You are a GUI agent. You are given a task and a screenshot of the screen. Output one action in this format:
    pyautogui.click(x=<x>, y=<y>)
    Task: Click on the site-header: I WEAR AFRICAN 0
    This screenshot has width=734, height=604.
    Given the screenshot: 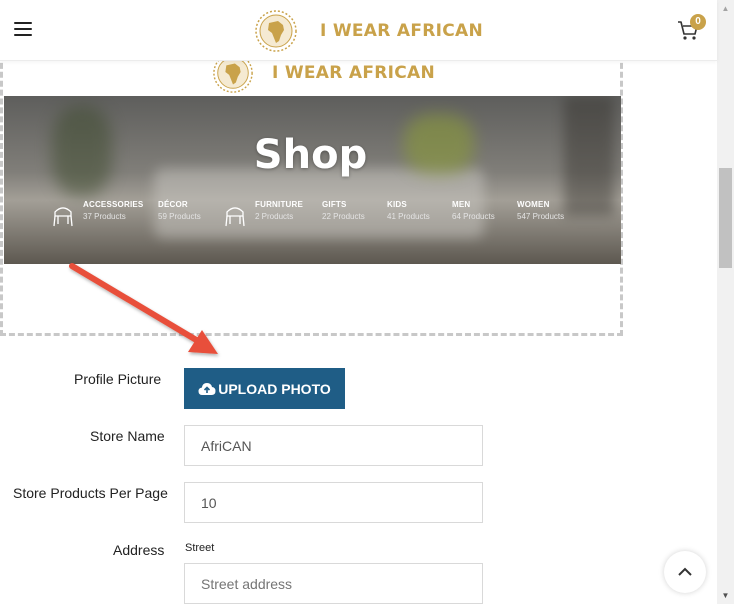 What is the action you would take?
    pyautogui.click(x=358, y=30)
    